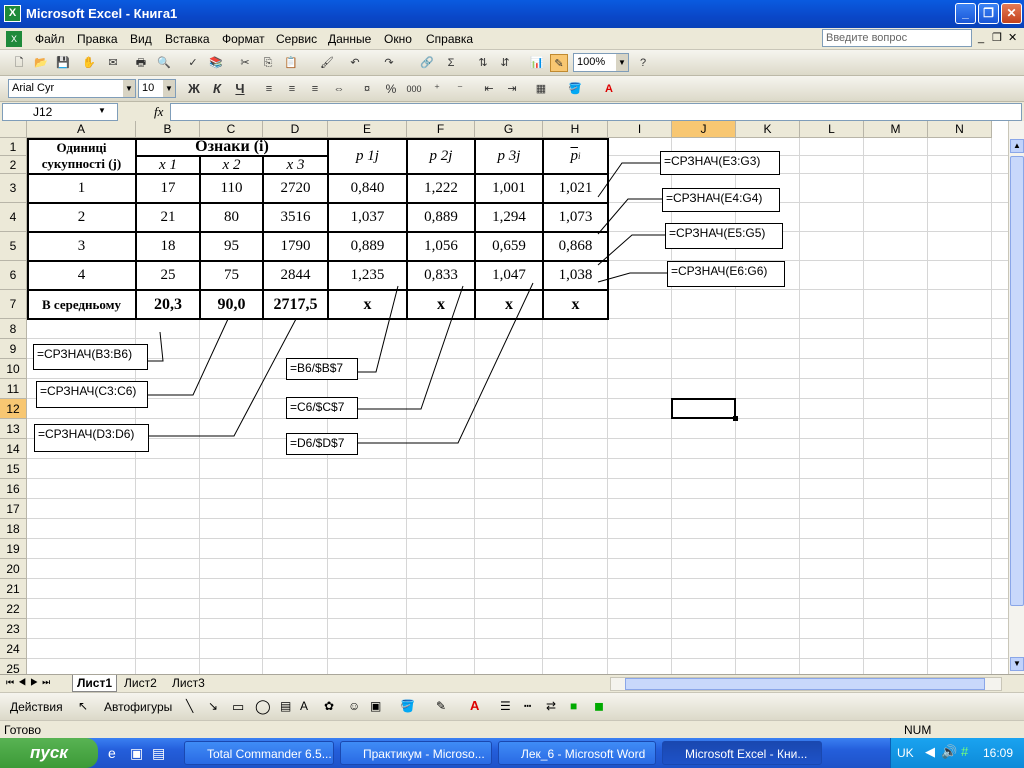 The image size is (1024, 768). Describe the element at coordinates (92, 394) in the screenshot. I see `formula-box-c7: =СРЗНАЧ(C3:C6)` at that location.